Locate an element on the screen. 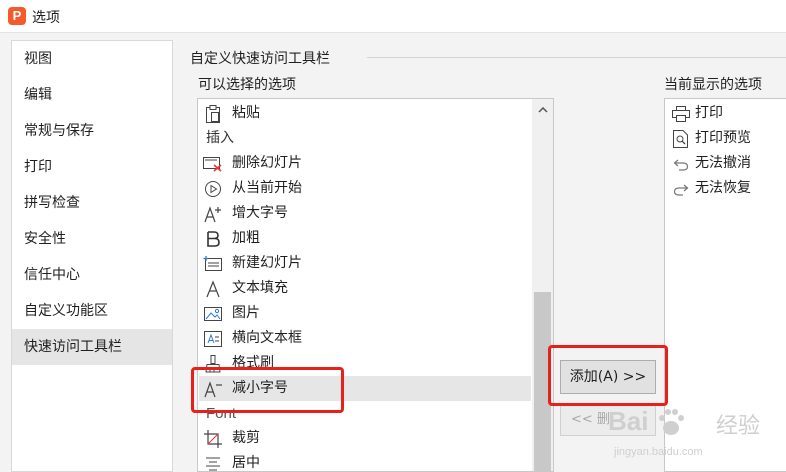 The width and height of the screenshot is (786, 472). list-item-label: 居中 is located at coordinates (246, 463).